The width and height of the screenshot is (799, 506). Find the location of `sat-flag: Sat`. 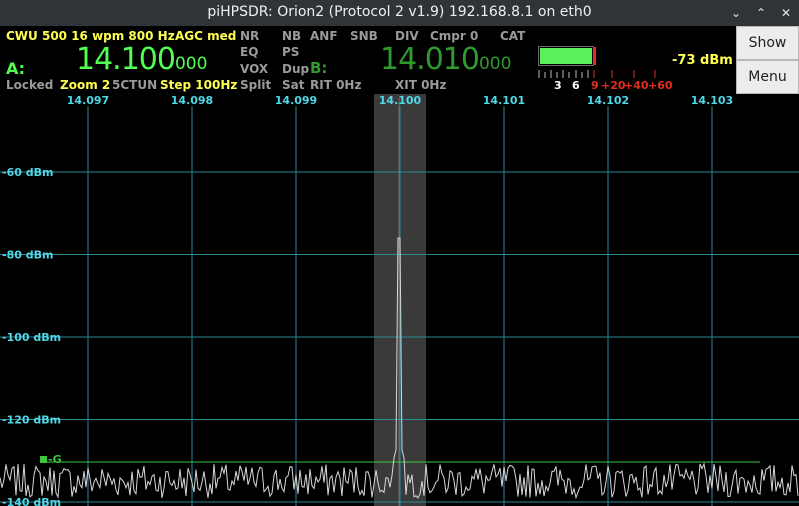

sat-flag: Sat is located at coordinates (293, 85).